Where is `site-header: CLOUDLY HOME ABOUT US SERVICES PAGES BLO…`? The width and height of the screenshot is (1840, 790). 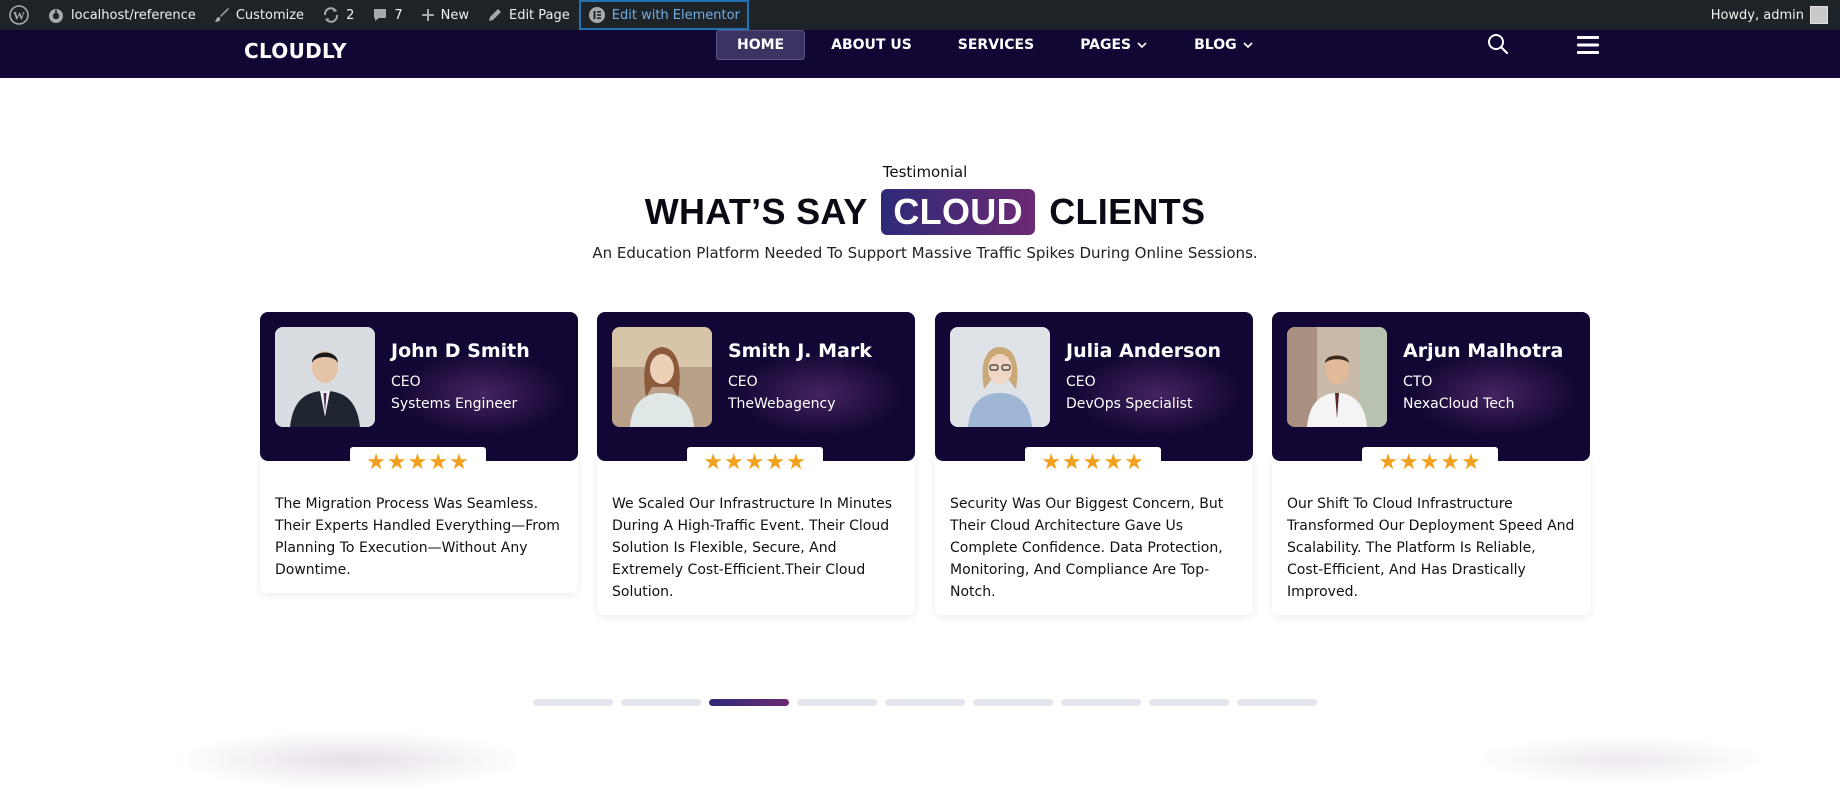
site-header: CLOUDLY HOME ABOUT US SERVICES PAGES BLO… is located at coordinates (920, 54).